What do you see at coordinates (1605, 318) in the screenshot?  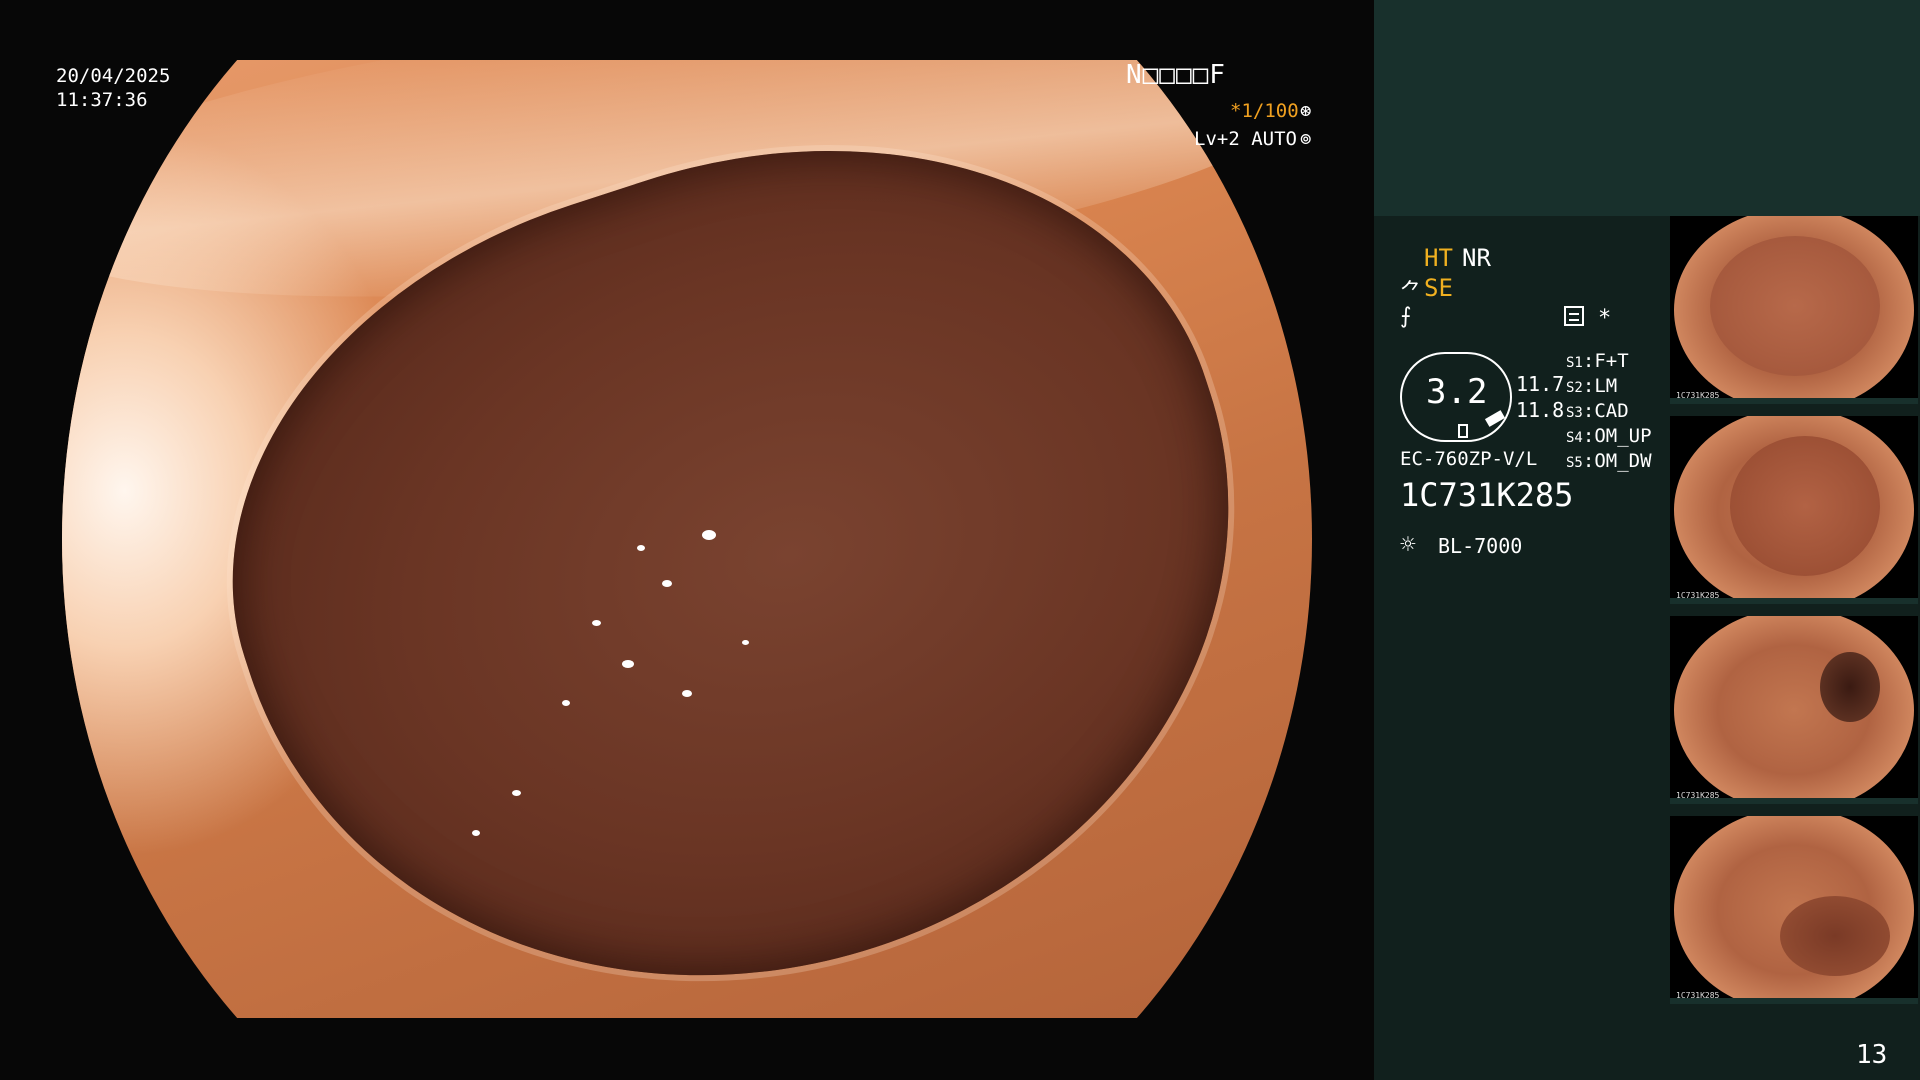 I see `star-icon: *` at bounding box center [1605, 318].